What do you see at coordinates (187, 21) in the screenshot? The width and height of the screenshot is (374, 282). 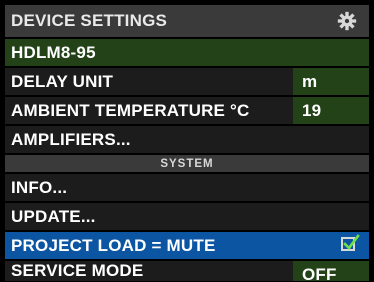 I see `title-bar: DEVICE SETTINGS` at bounding box center [187, 21].